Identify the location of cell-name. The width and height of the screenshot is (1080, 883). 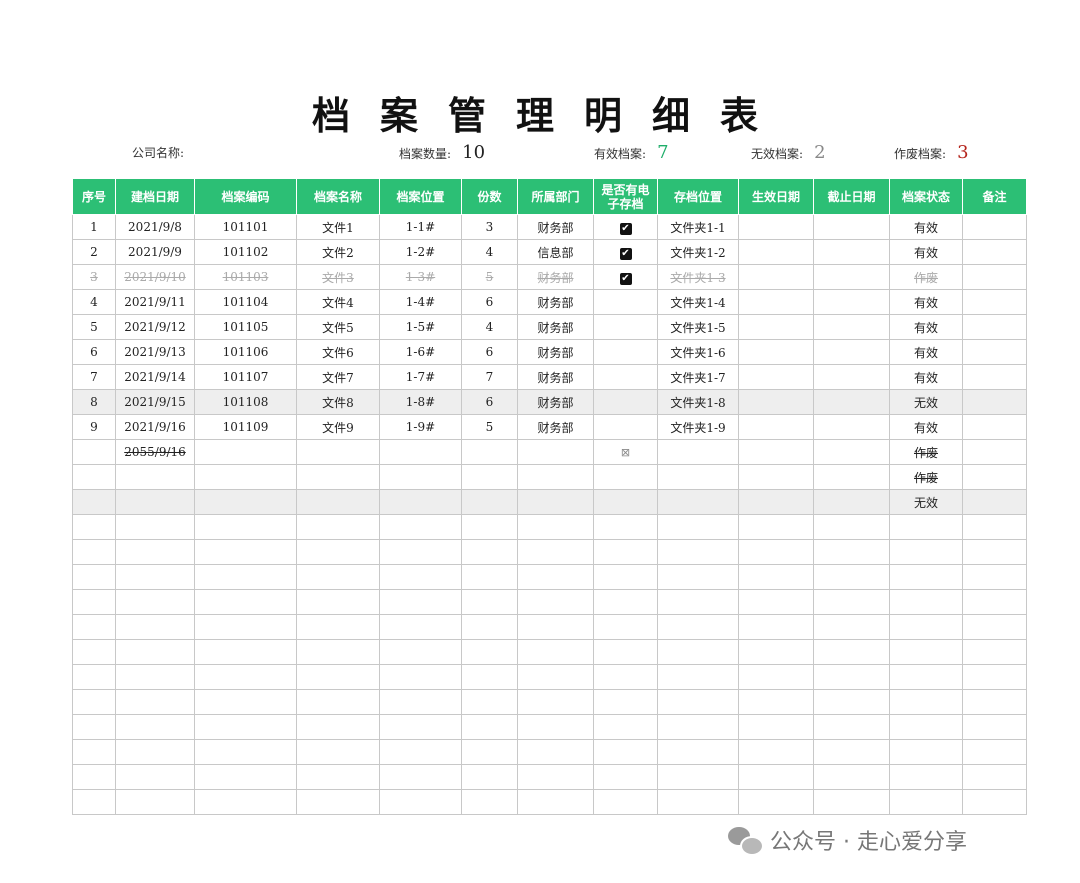
(338, 452).